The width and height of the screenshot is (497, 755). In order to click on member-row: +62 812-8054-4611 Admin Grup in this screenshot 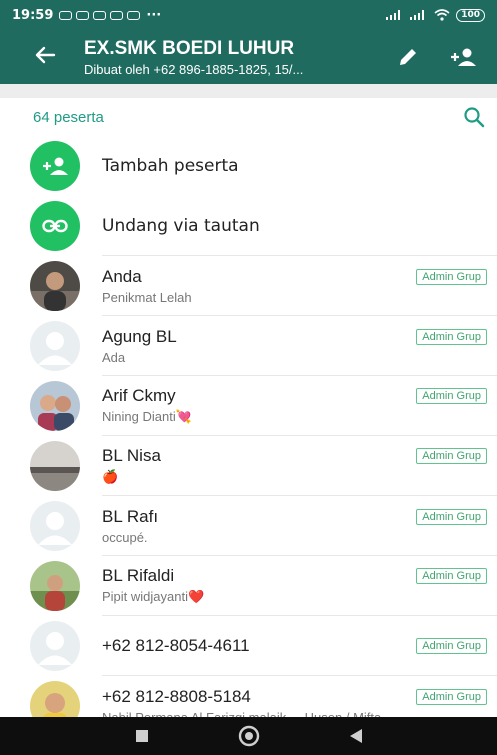, I will do `click(248, 646)`.